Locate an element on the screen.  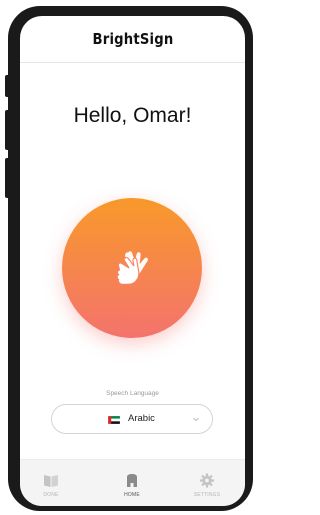
chevron-down-icon is located at coordinates (196, 419).